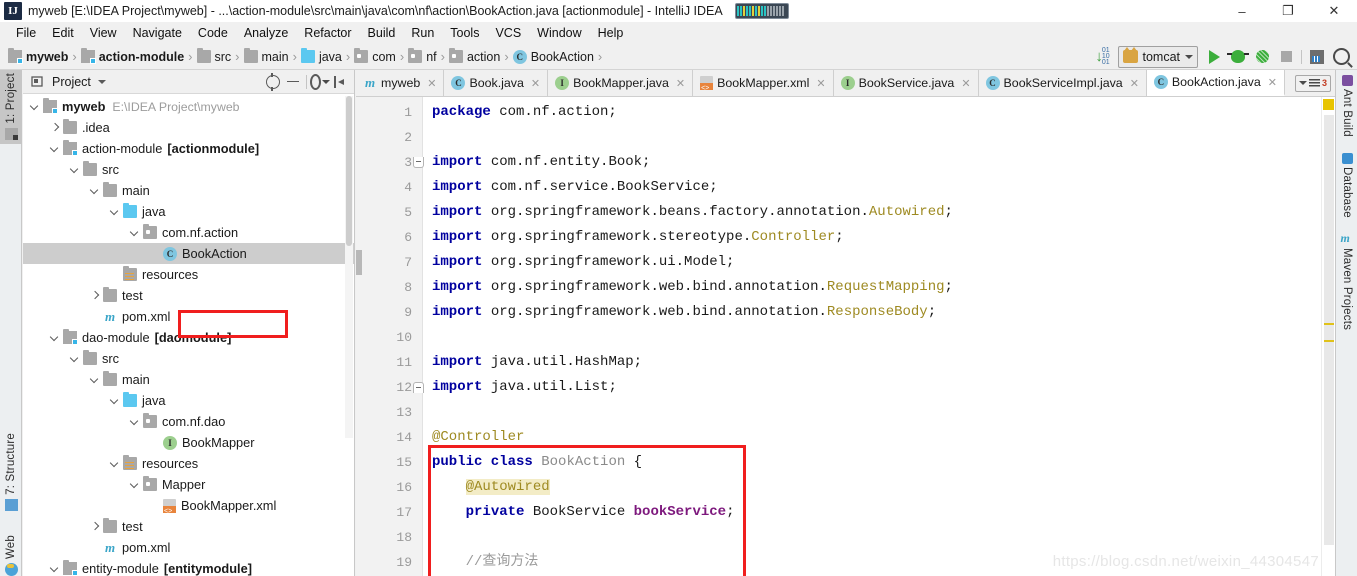  Describe the element at coordinates (266, 56) in the screenshot. I see `breadcrumb-item-main: main` at that location.